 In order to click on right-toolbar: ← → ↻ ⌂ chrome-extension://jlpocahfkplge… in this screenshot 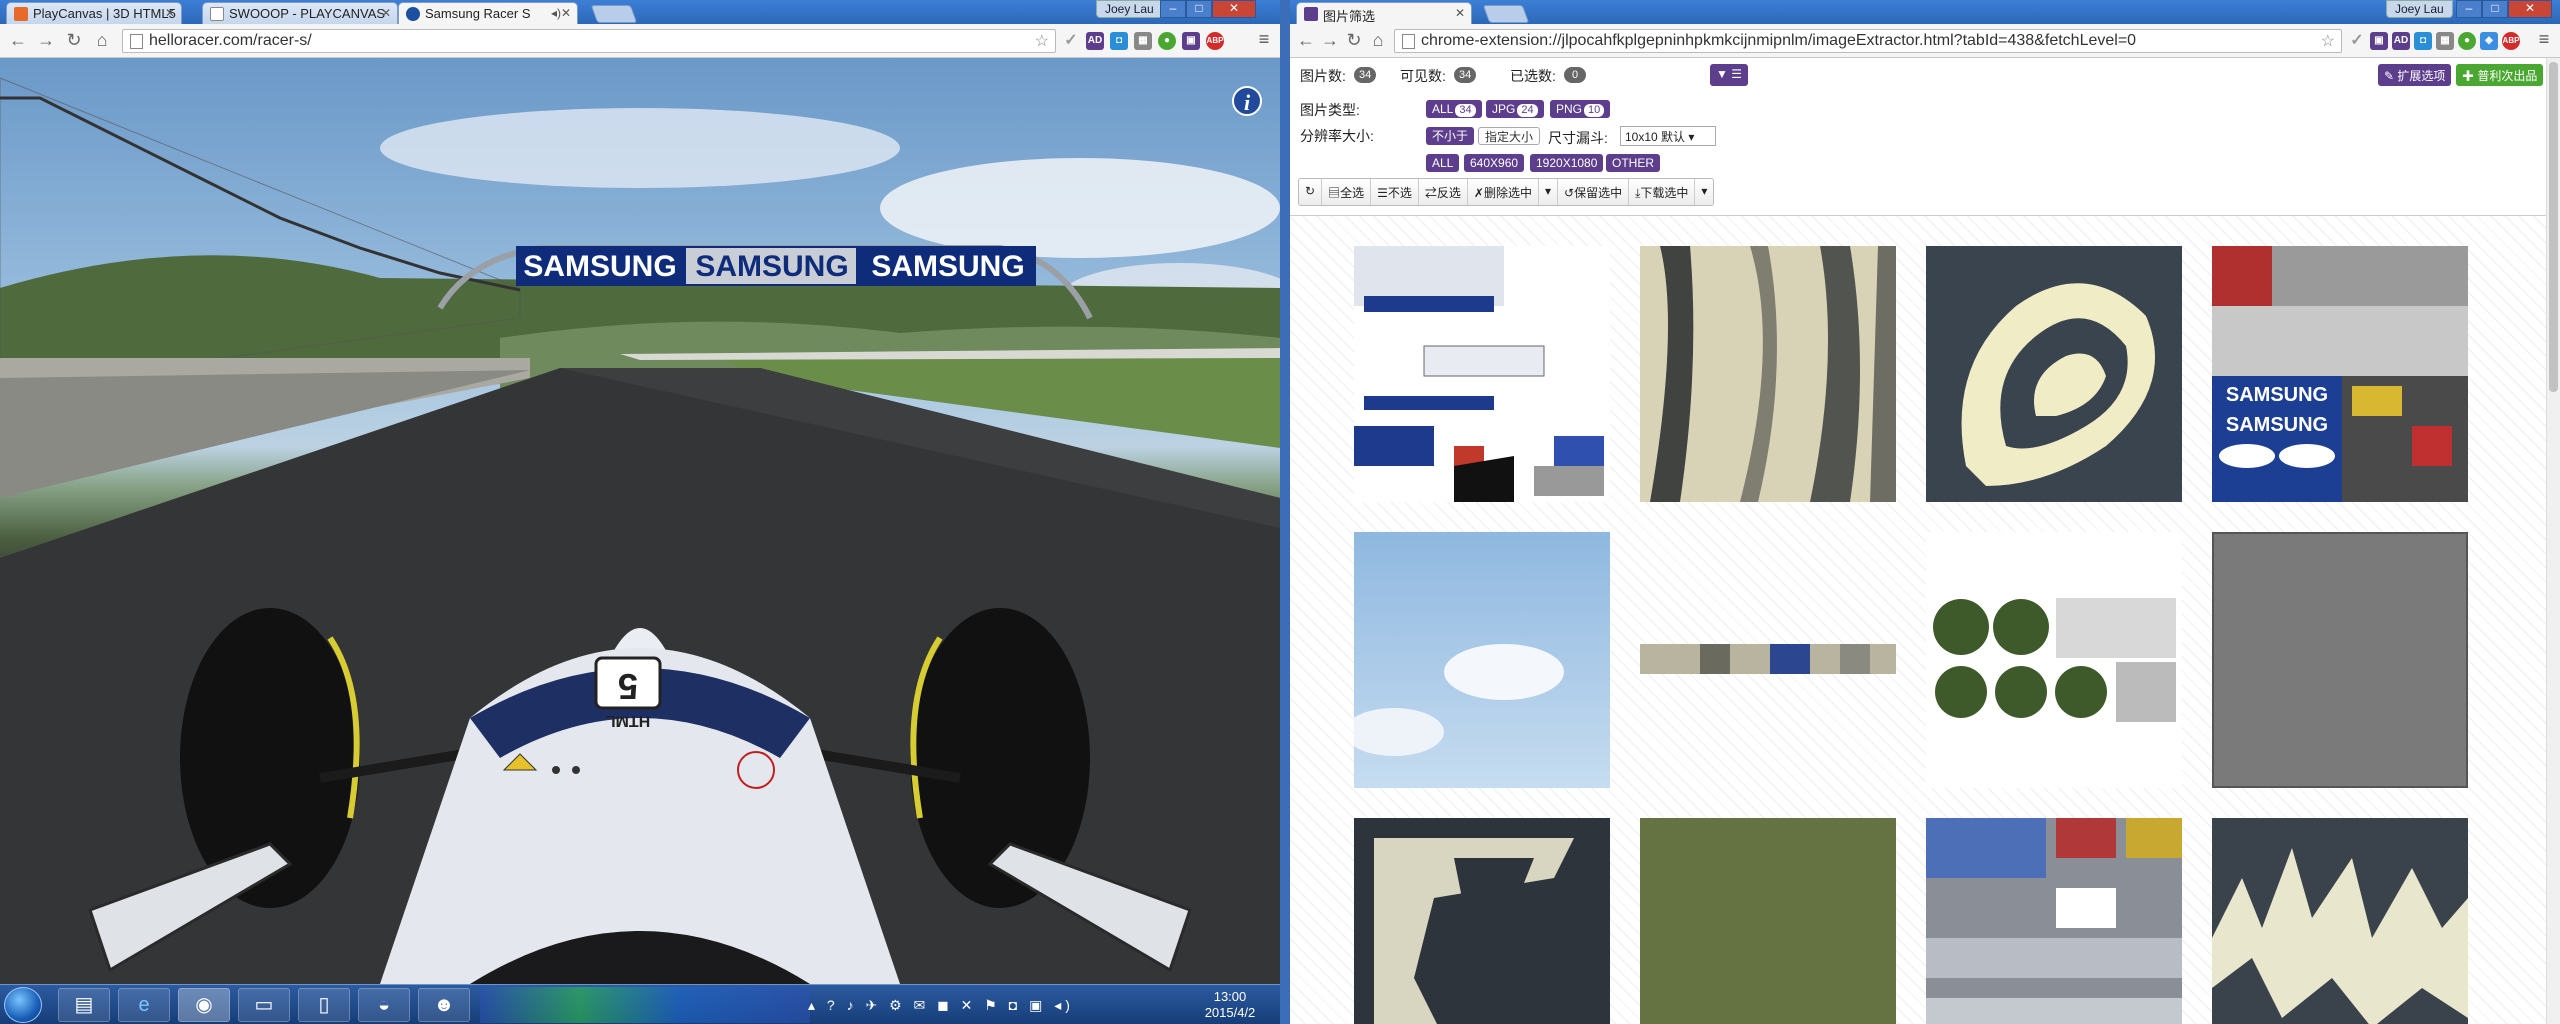, I will do `click(1925, 41)`.